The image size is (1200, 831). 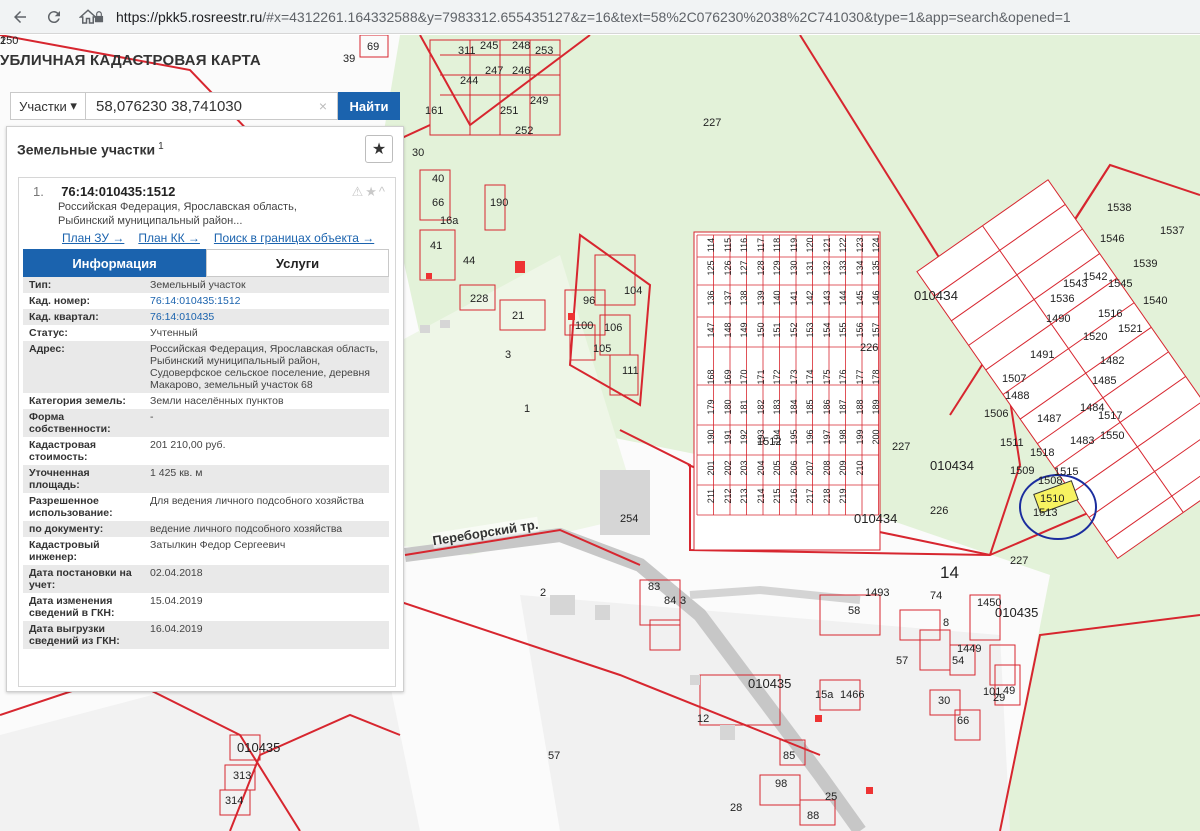 What do you see at coordinates (1082, 441) in the screenshot?
I see `map-label: 1483` at bounding box center [1082, 441].